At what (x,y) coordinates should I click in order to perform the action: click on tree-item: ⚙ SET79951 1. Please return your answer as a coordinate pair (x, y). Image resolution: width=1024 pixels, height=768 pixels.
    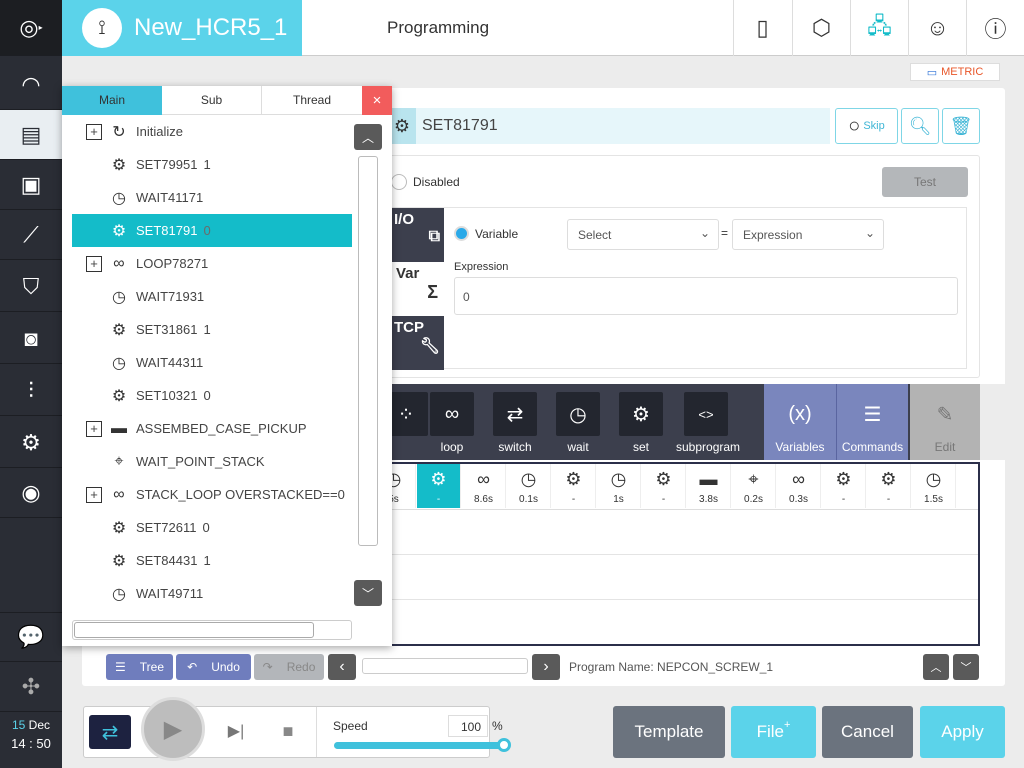
    Looking at the image, I should click on (212, 164).